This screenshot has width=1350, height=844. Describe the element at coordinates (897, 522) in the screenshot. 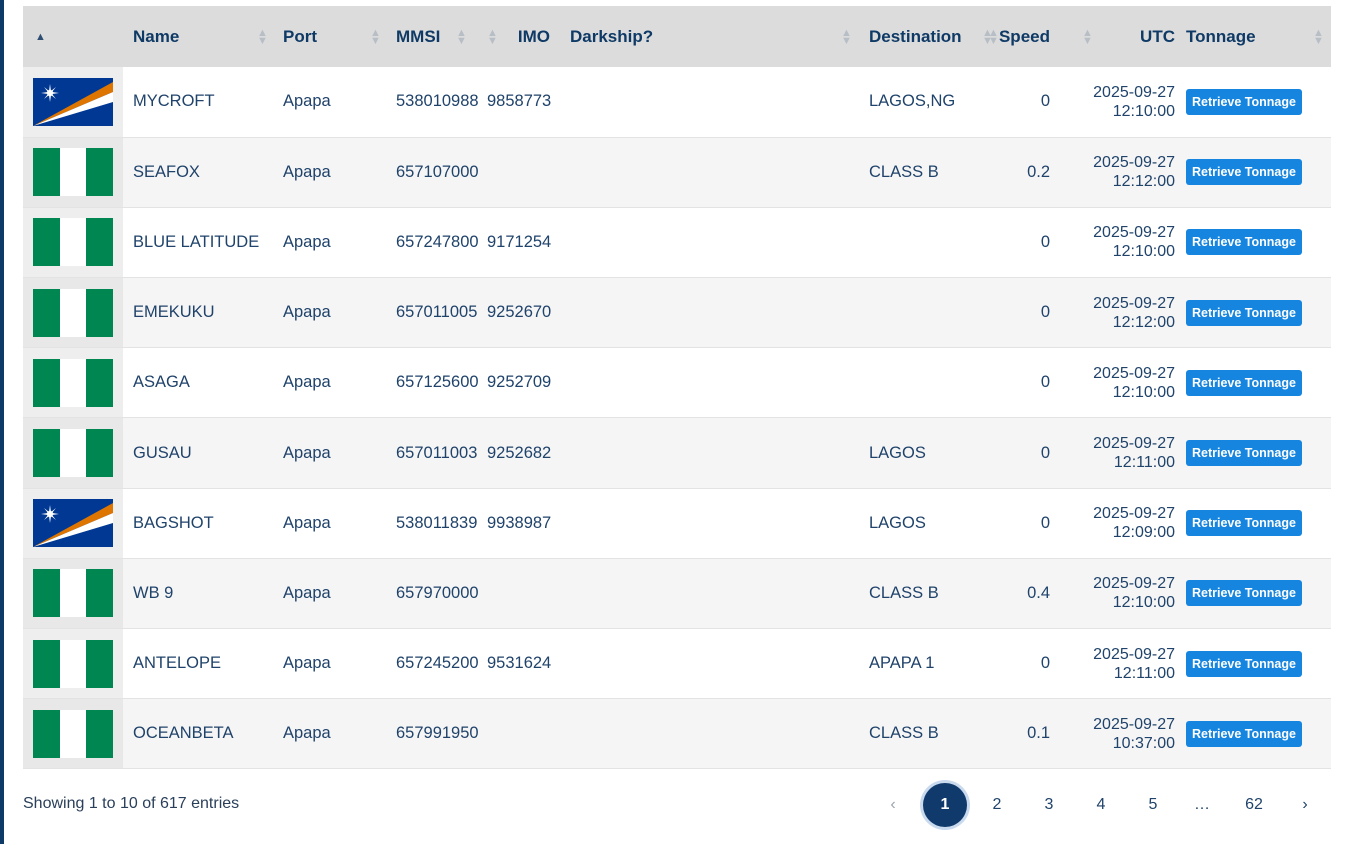

I see `destination-cell: LAGOS` at that location.